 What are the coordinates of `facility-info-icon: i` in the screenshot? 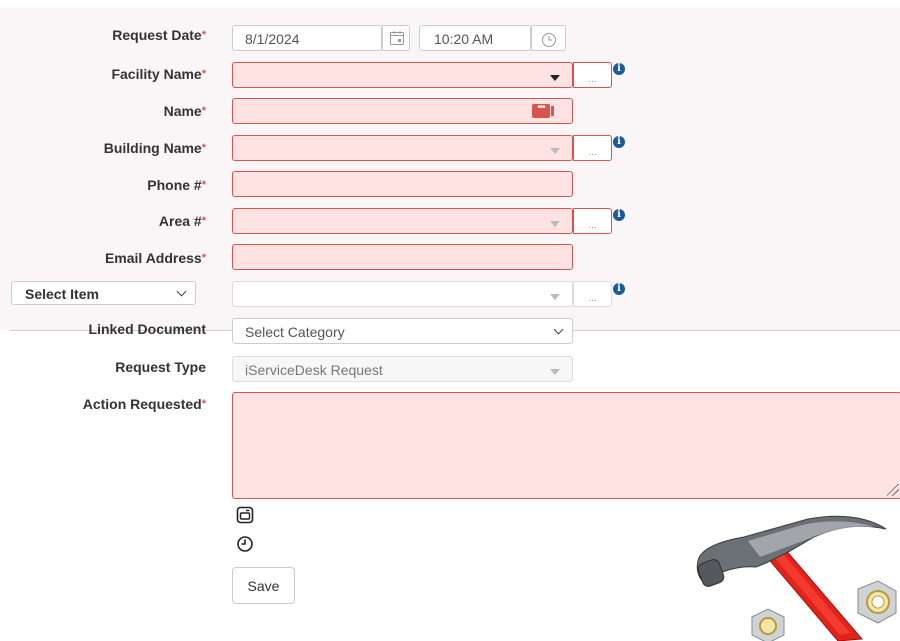 It's located at (619, 69).